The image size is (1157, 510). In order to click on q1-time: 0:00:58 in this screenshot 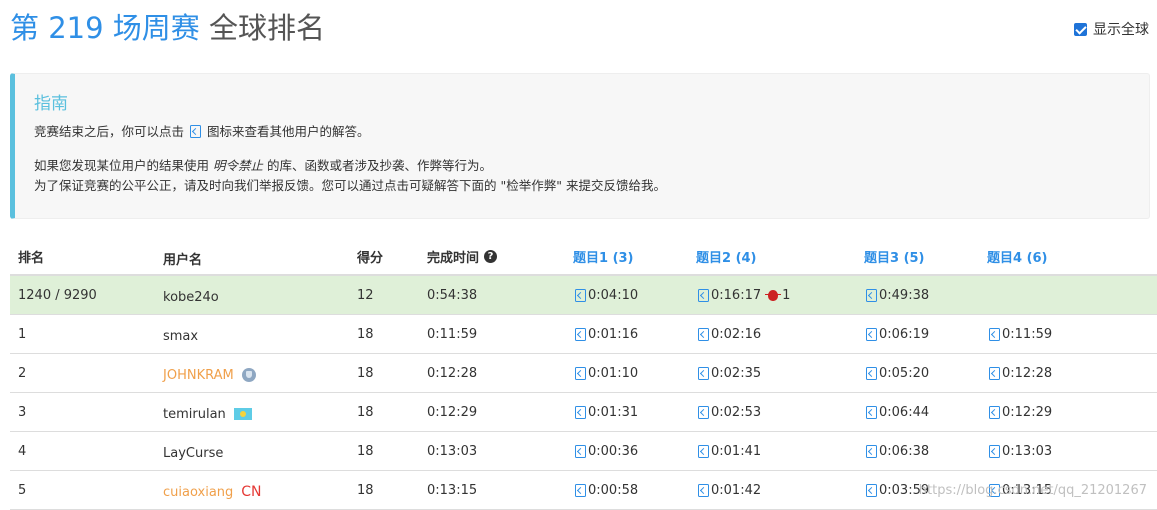, I will do `click(613, 490)`.